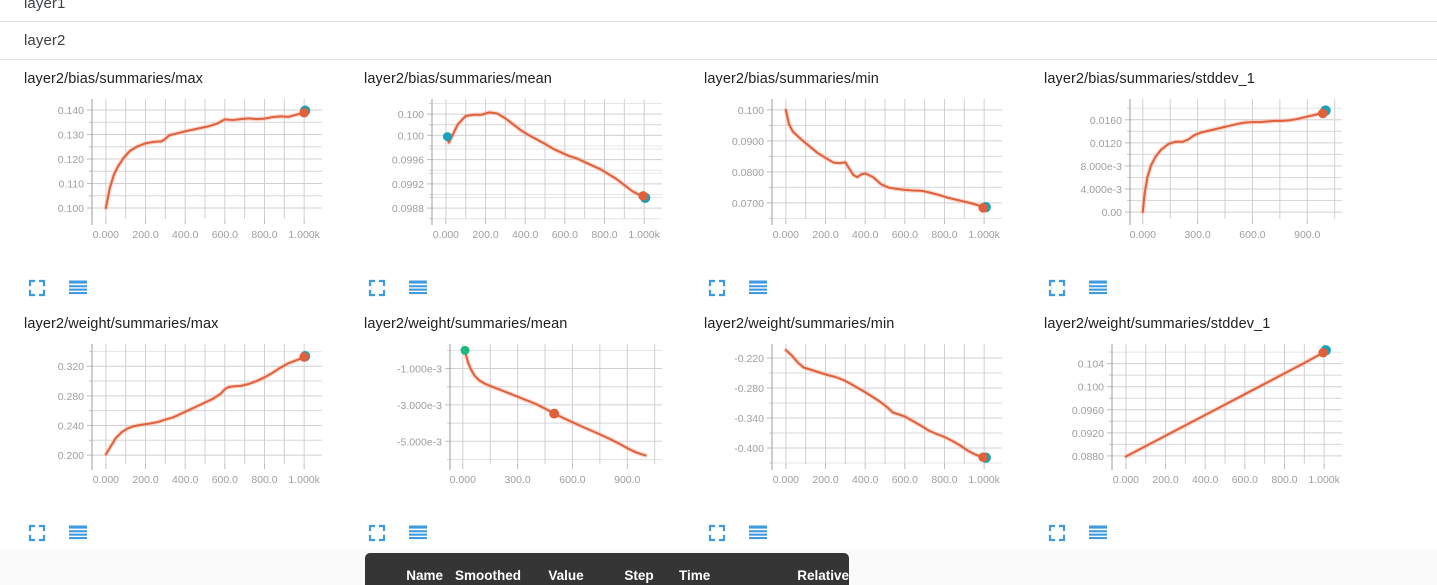 This screenshot has width=1437, height=585. Describe the element at coordinates (113, 79) in the screenshot. I see `chart-title: layer2/bias/summaries/max` at that location.